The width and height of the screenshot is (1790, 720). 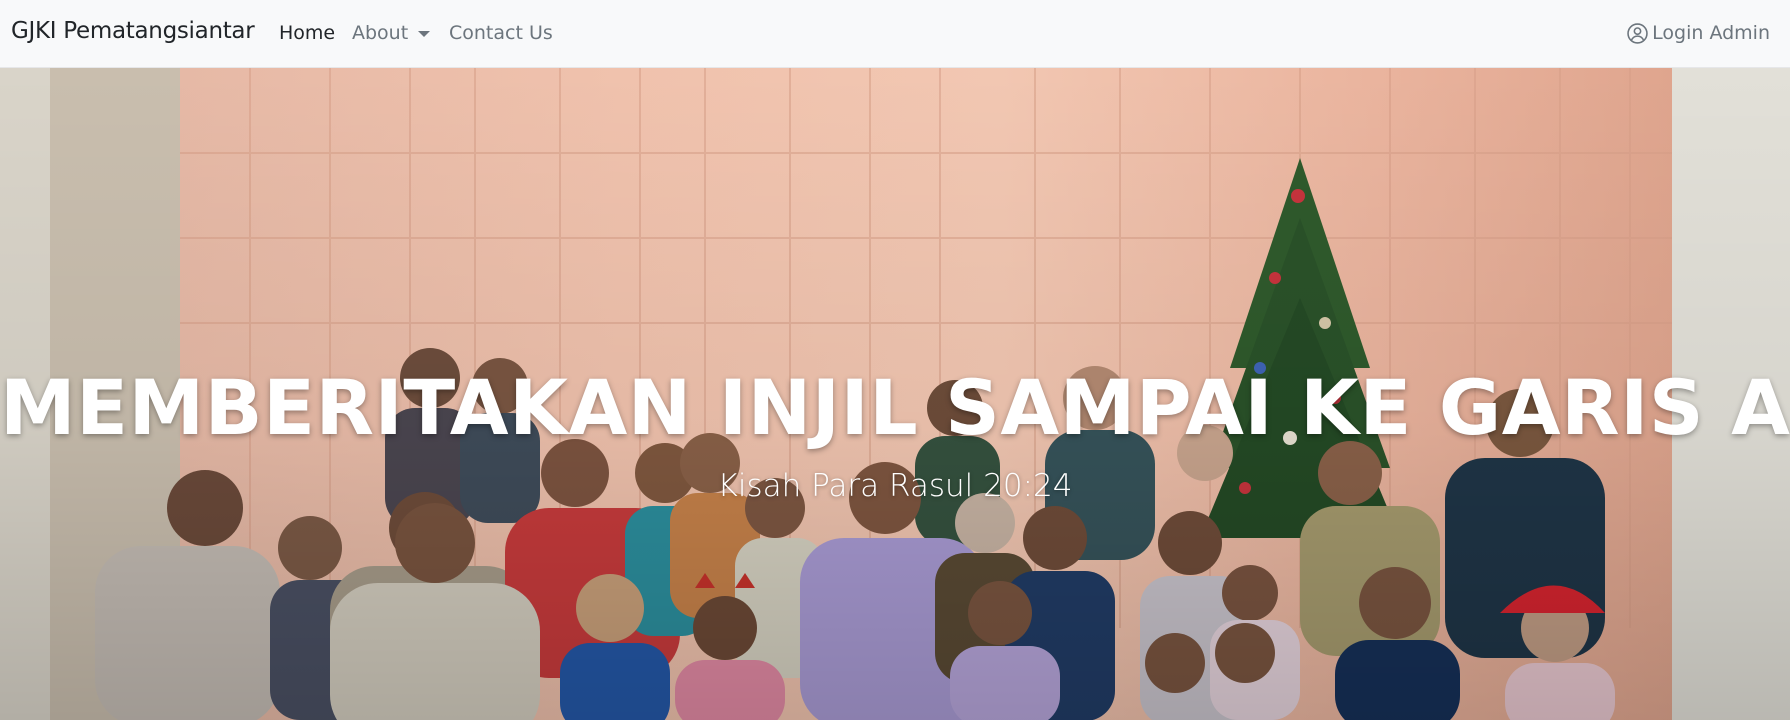 What do you see at coordinates (380, 33) in the screenshot?
I see `nav-about-label: About` at bounding box center [380, 33].